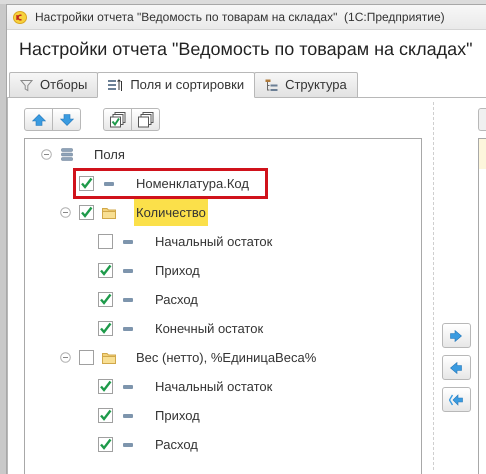 This screenshot has width=486, height=474. What do you see at coordinates (226, 357) in the screenshot?
I see `tree-item-label: Вес (нетто), %ЕдиницаВеса%` at bounding box center [226, 357].